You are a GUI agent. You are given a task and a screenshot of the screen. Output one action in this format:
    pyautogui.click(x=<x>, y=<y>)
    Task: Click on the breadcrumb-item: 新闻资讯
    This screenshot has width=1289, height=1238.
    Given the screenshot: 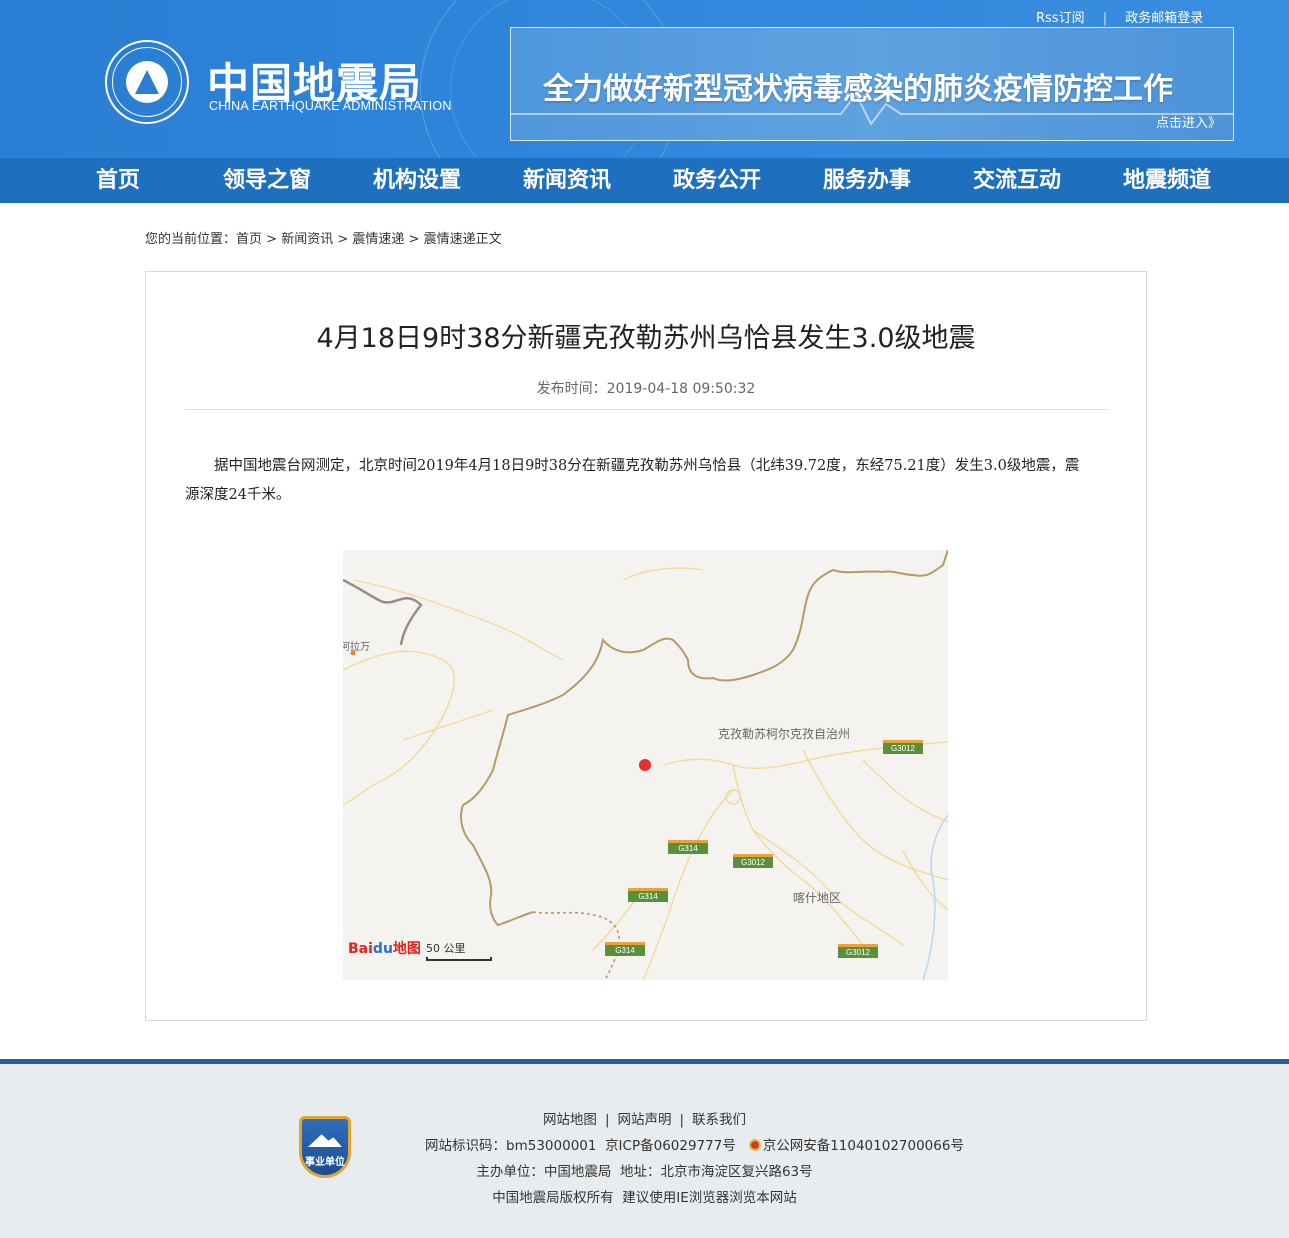 What is the action you would take?
    pyautogui.click(x=307, y=239)
    